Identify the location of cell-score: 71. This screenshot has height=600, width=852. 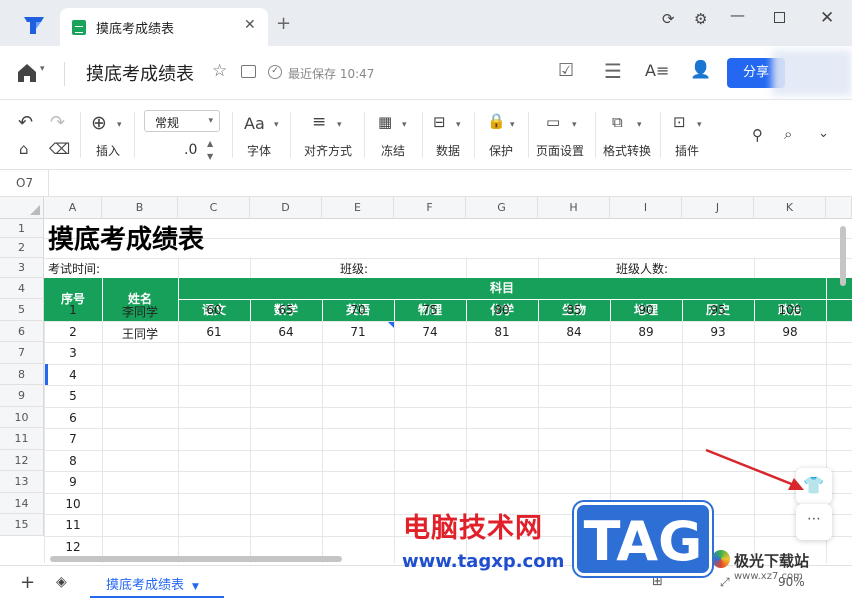
(358, 332).